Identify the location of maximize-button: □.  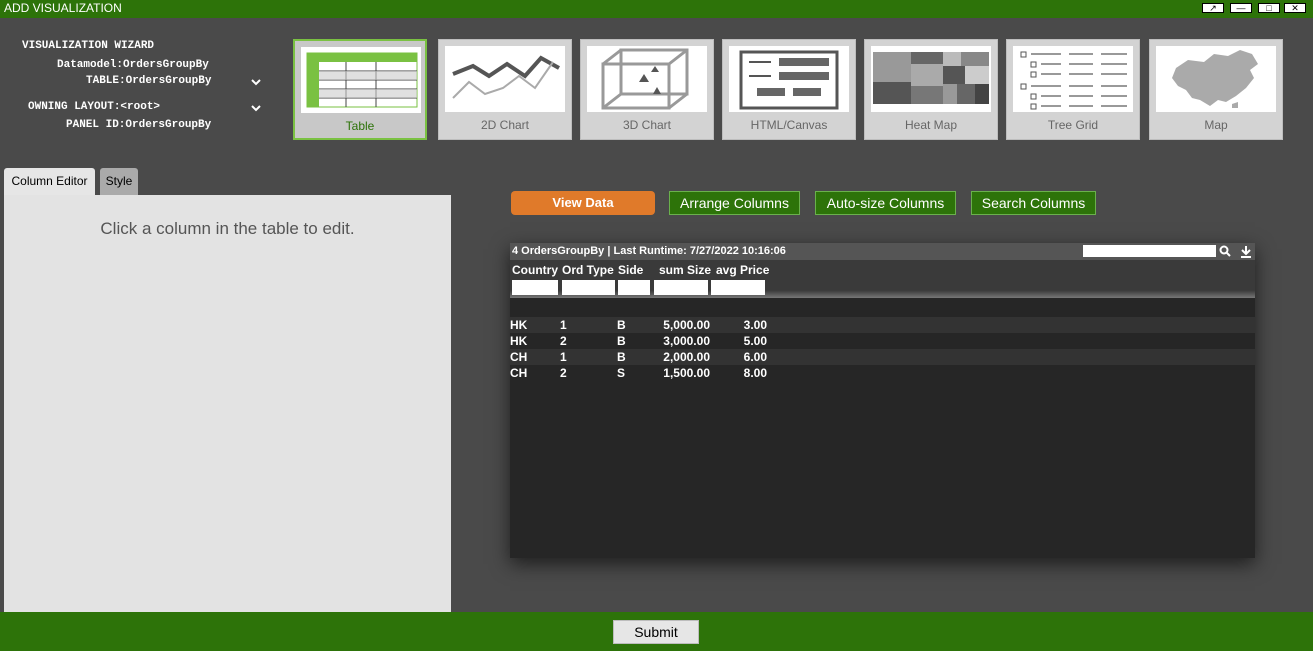
(1269, 8).